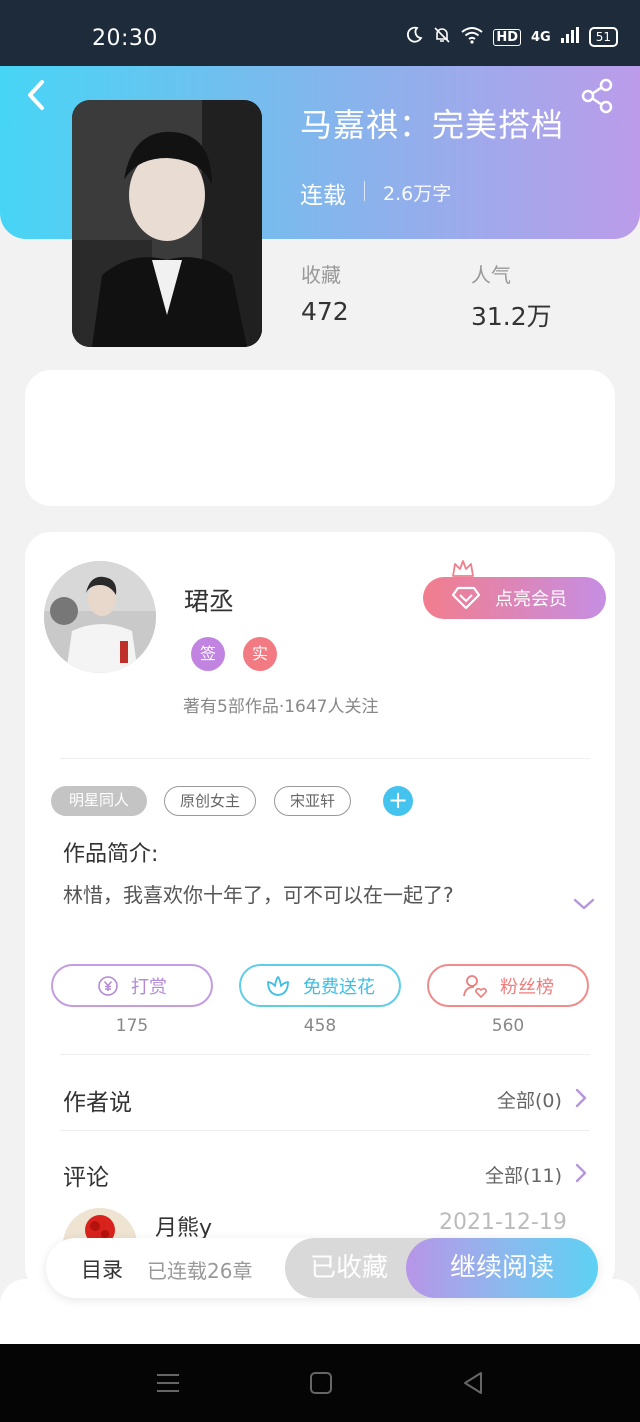 This screenshot has height=1422, width=640. I want to click on vip-button-label: 点亮会员, so click(531, 599).